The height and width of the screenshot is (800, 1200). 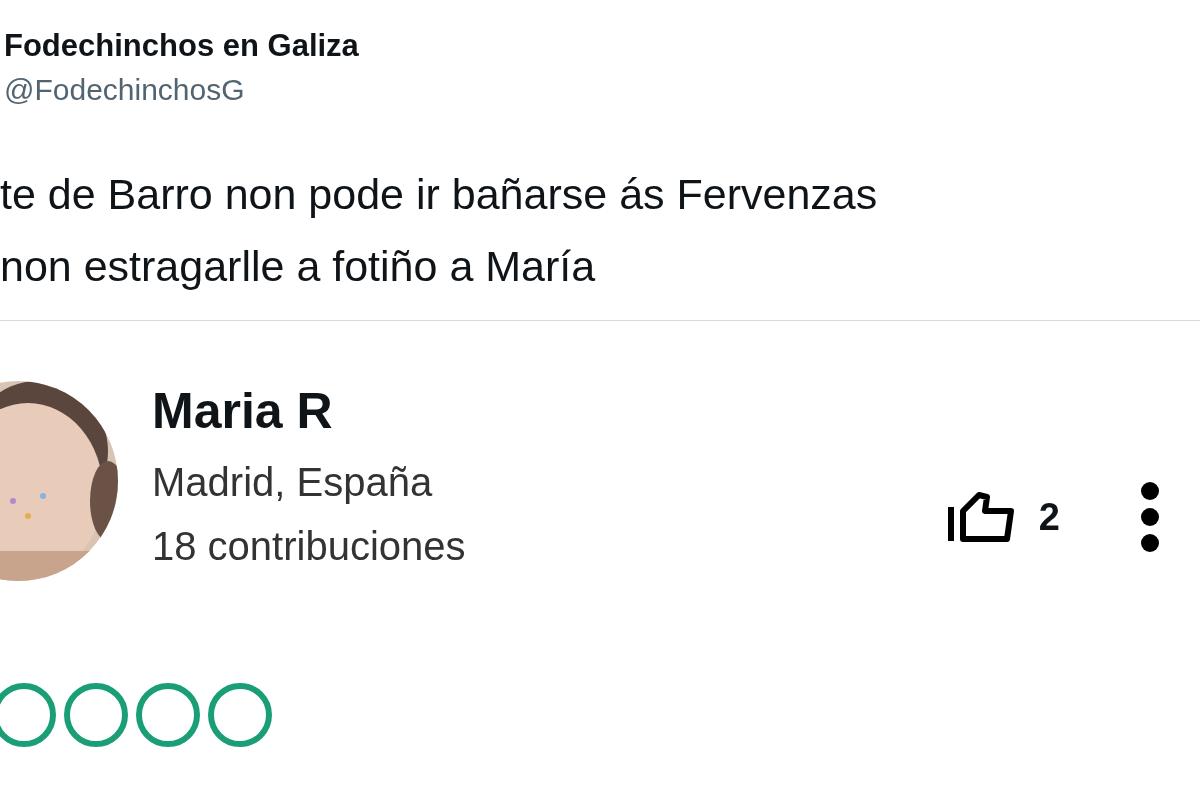 I want to click on author-name: Fodechinchos en Galiza, so click(x=181, y=46).